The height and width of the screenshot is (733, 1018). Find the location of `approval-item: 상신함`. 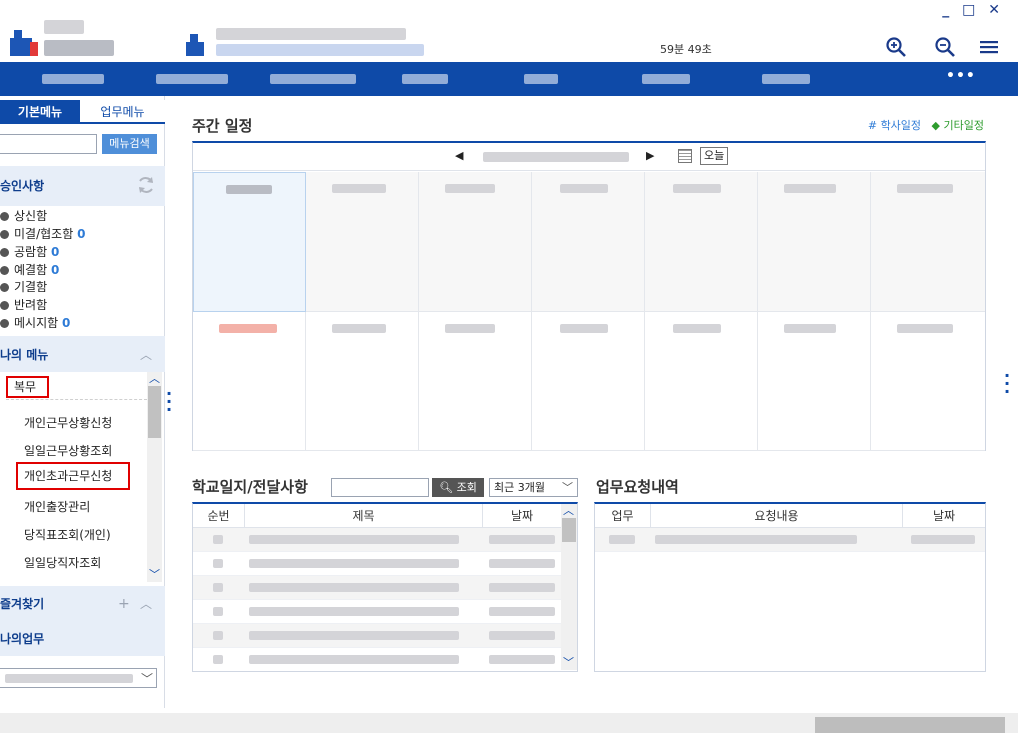

approval-item: 상신함 is located at coordinates (23, 215).